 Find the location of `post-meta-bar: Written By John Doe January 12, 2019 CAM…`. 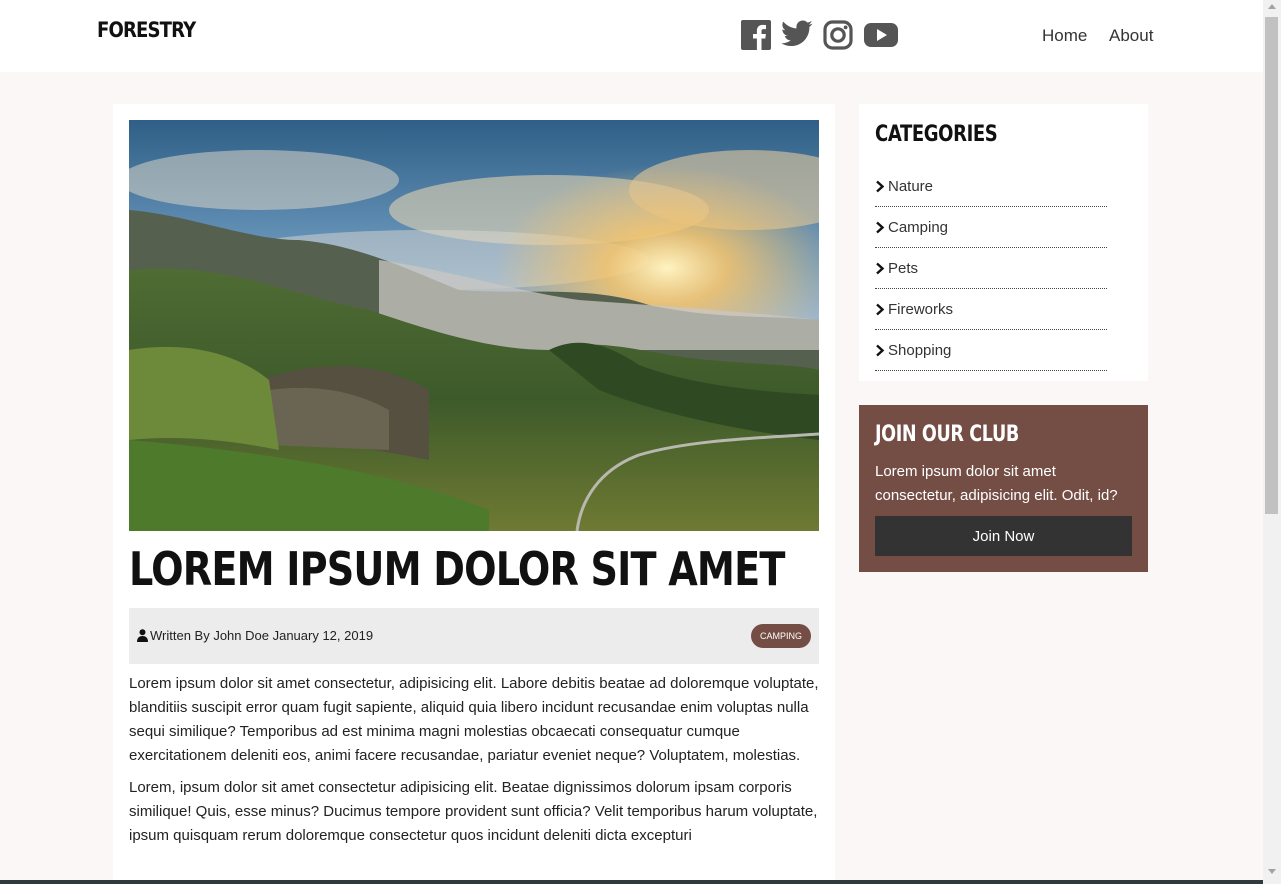

post-meta-bar: Written By John Doe January 12, 2019 CAM… is located at coordinates (474, 636).